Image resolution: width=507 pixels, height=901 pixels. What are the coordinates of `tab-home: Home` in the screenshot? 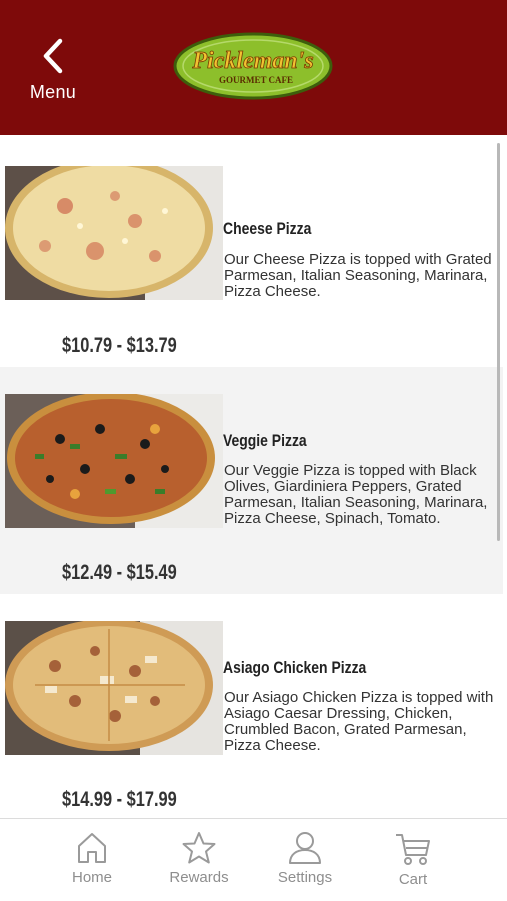 It's located at (92, 858).